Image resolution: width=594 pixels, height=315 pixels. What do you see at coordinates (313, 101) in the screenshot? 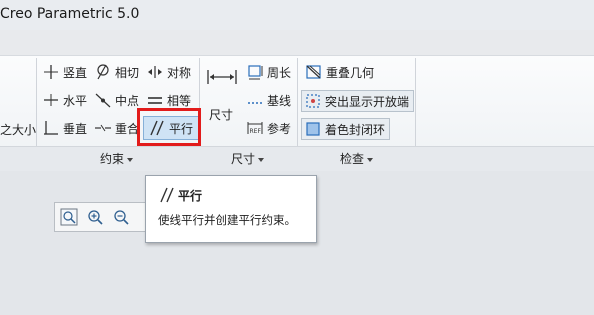
I see `highlight-open-ends-icon` at bounding box center [313, 101].